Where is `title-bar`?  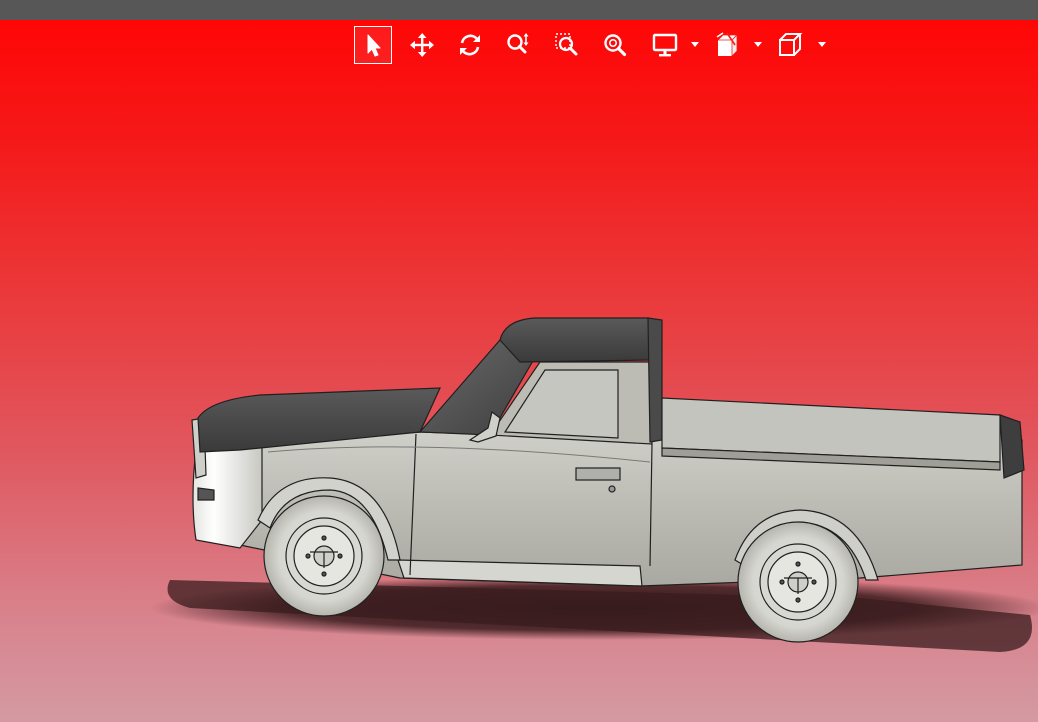
title-bar is located at coordinates (519, 10).